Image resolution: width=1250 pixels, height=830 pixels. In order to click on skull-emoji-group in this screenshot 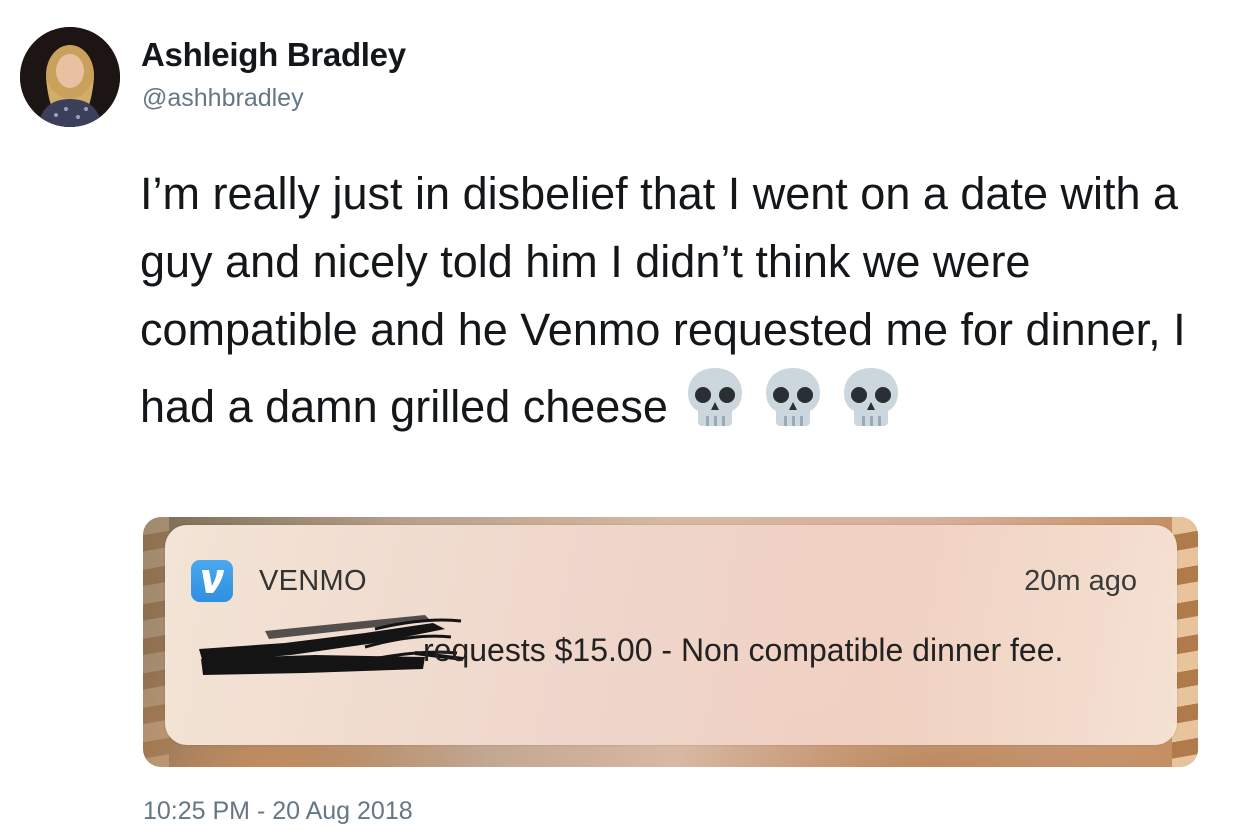, I will do `click(799, 406)`.